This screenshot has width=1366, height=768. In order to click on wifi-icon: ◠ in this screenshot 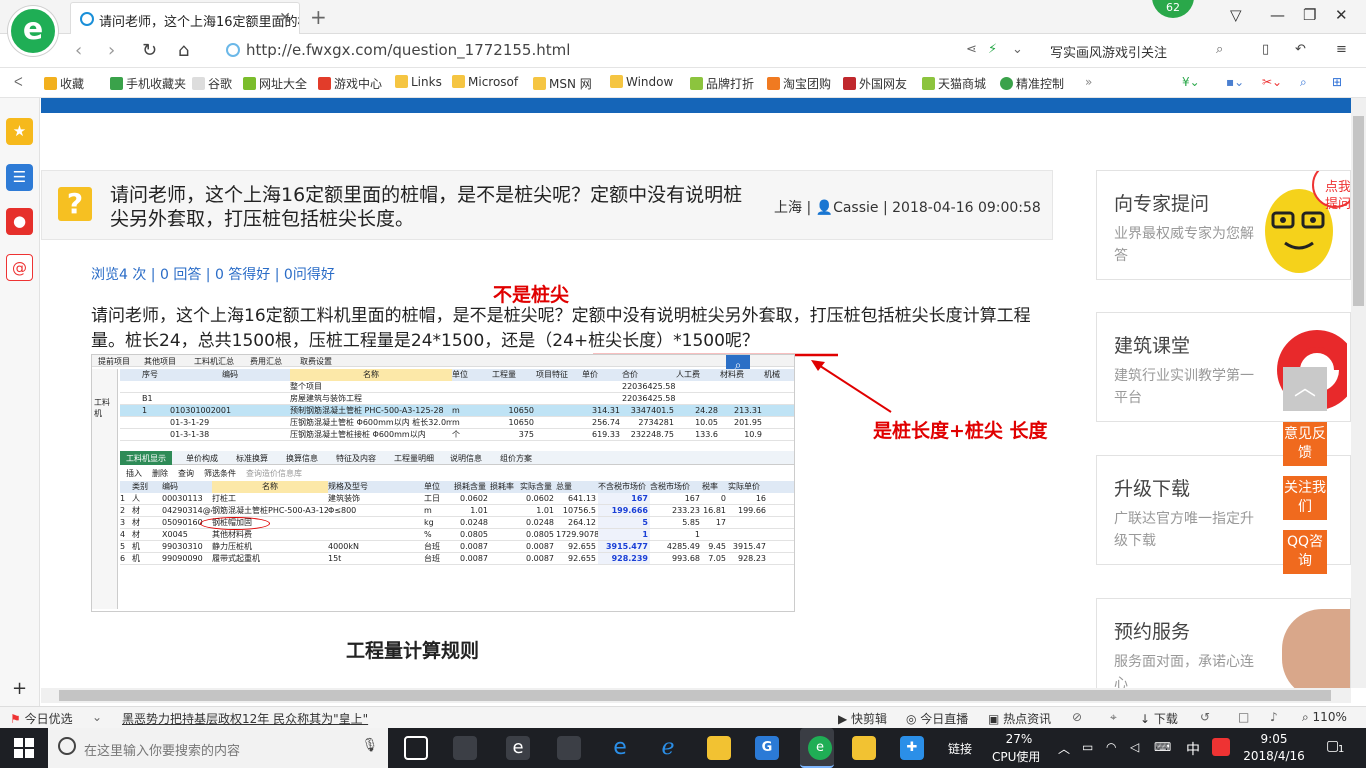, I will do `click(1111, 747)`.